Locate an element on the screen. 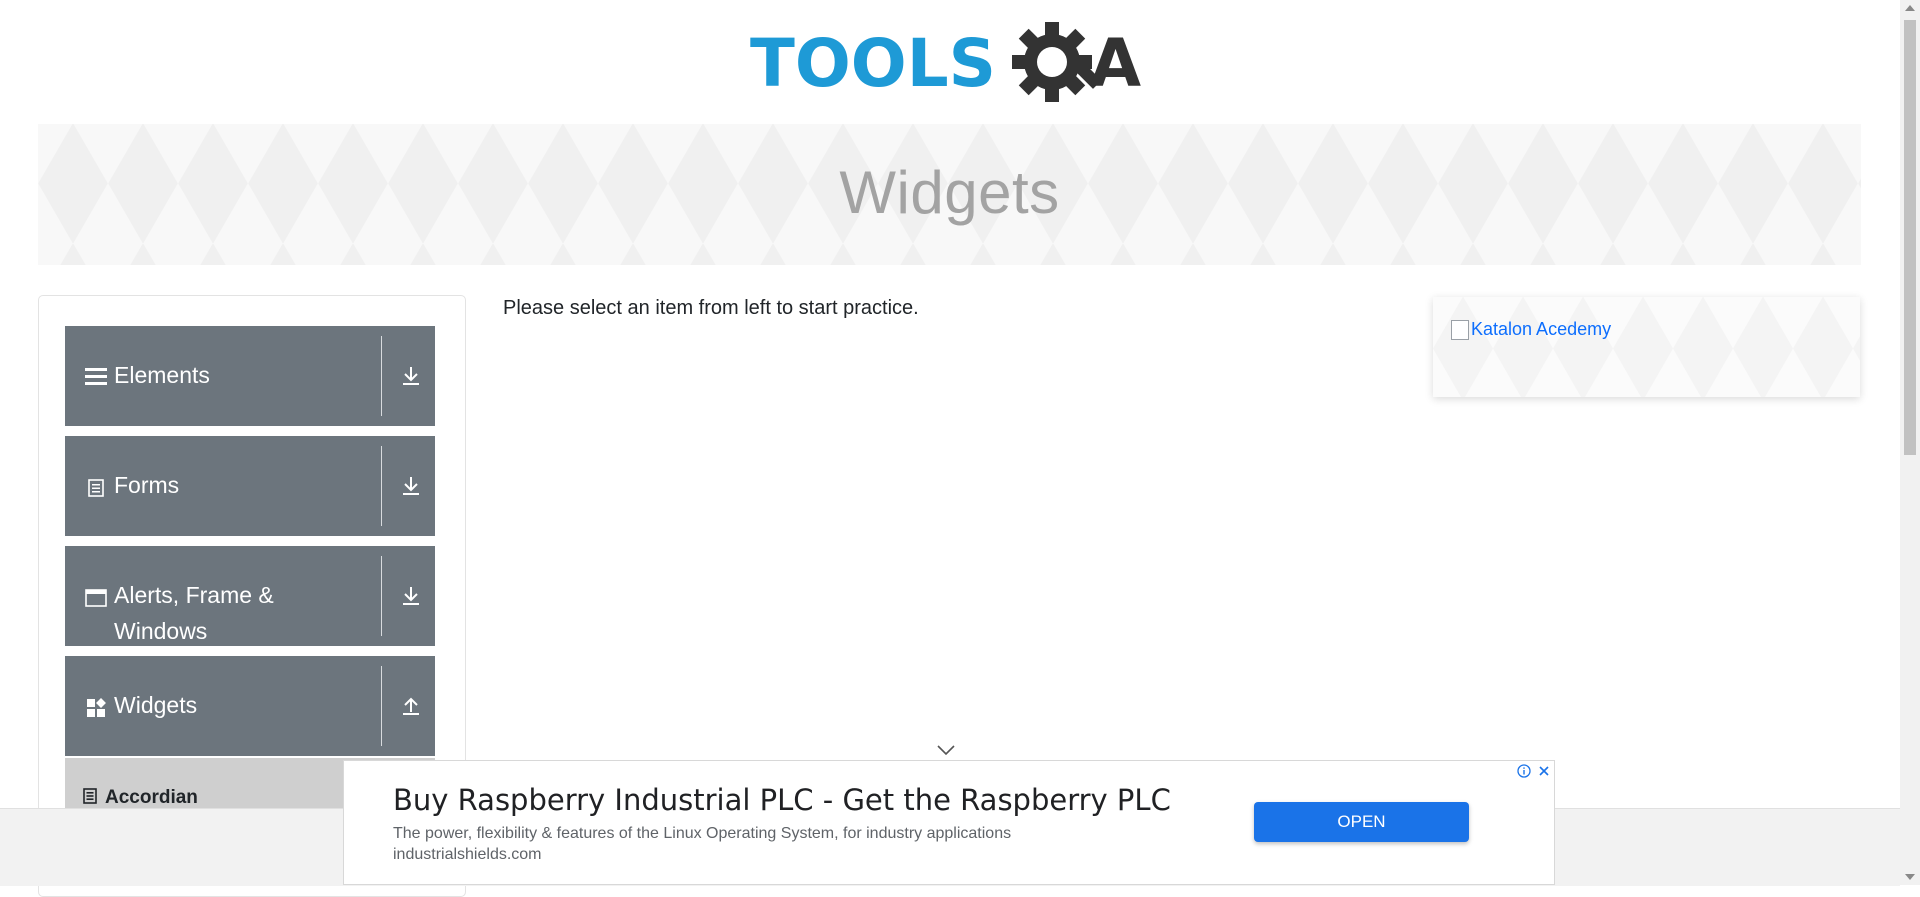 The width and height of the screenshot is (1920, 897). sidebar-group-label: Forms is located at coordinates (147, 485).